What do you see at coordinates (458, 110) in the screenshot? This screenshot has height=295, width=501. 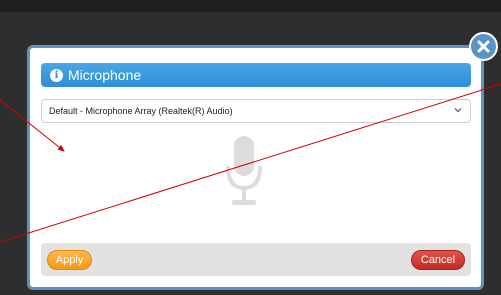 I see `chevron-down-icon` at bounding box center [458, 110].